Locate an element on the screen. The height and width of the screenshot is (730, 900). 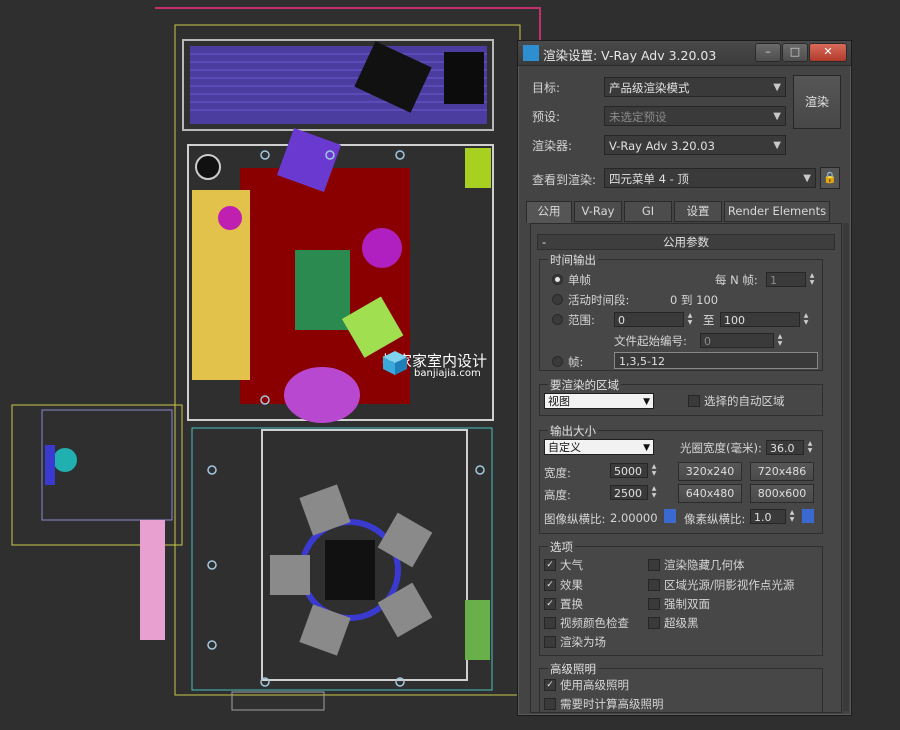
lock-pixel-aspect-icon is located at coordinates (808, 516).